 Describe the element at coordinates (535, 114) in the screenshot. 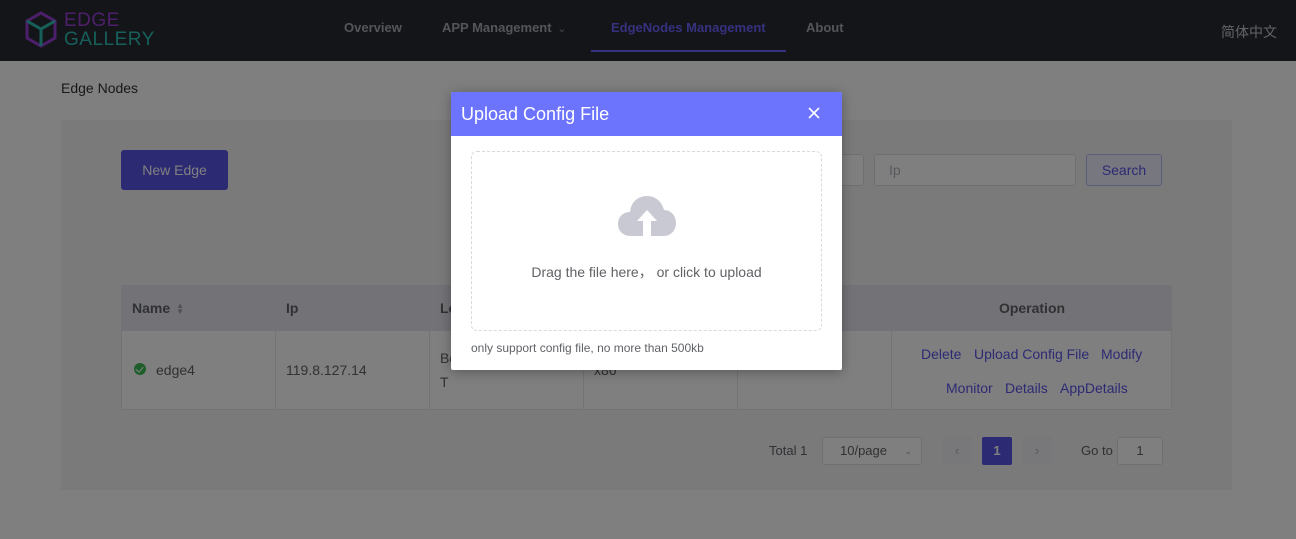

I see `dialog-title: Upload Config File` at that location.